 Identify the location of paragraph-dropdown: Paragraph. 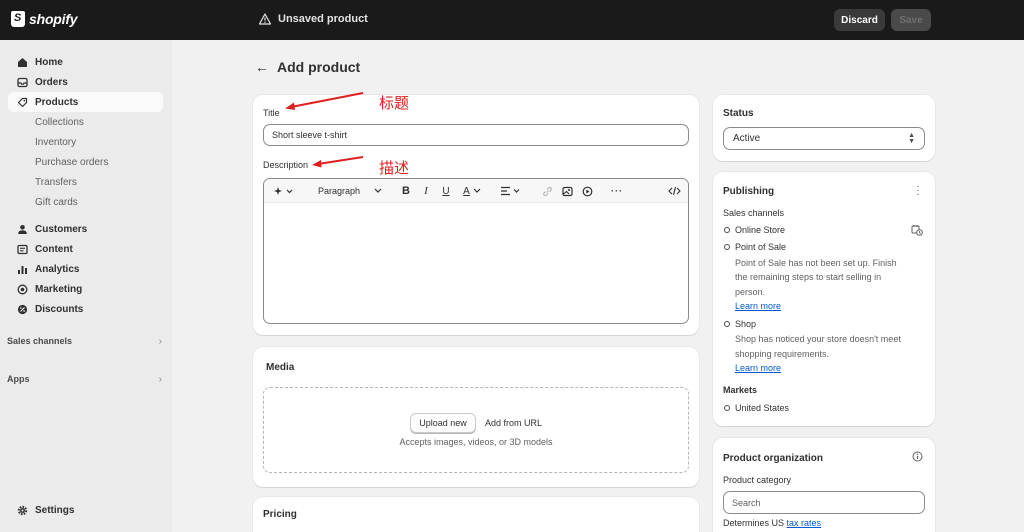
(351, 191).